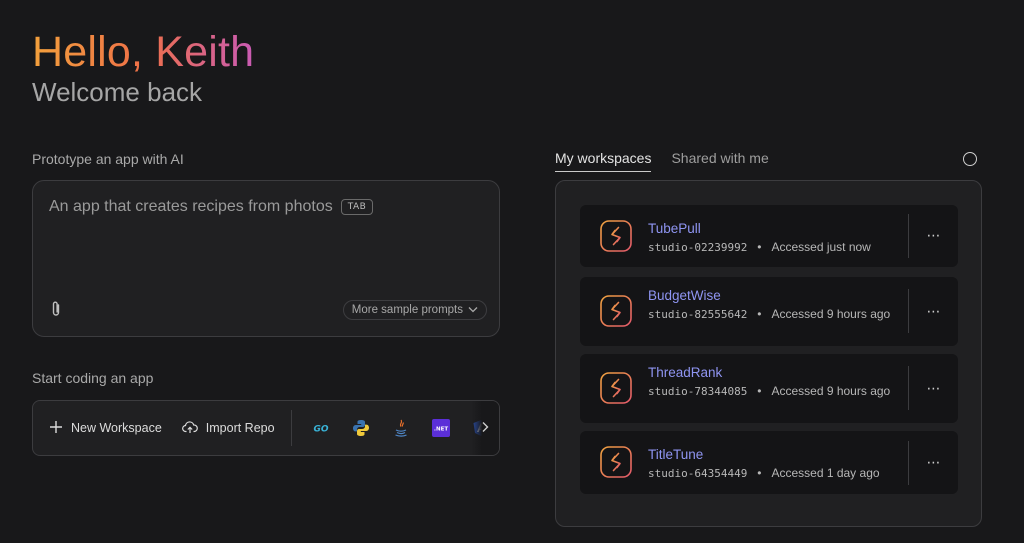 The image size is (1024, 543). I want to click on more-sample-prompts-button: More sample prompts, so click(414, 310).